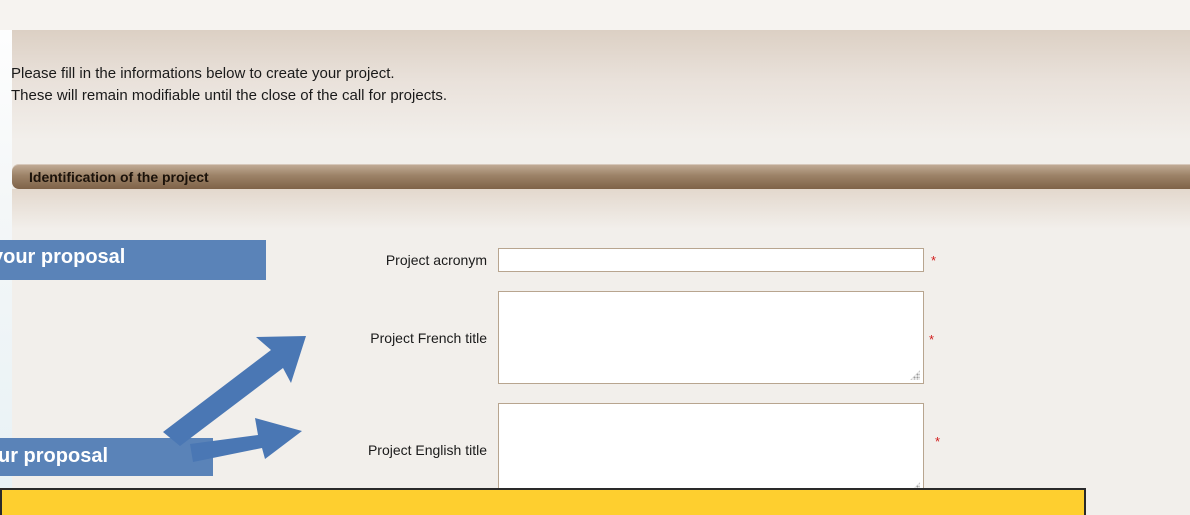  Describe the element at coordinates (934, 260) in the screenshot. I see `required-marker-acronym: *` at that location.